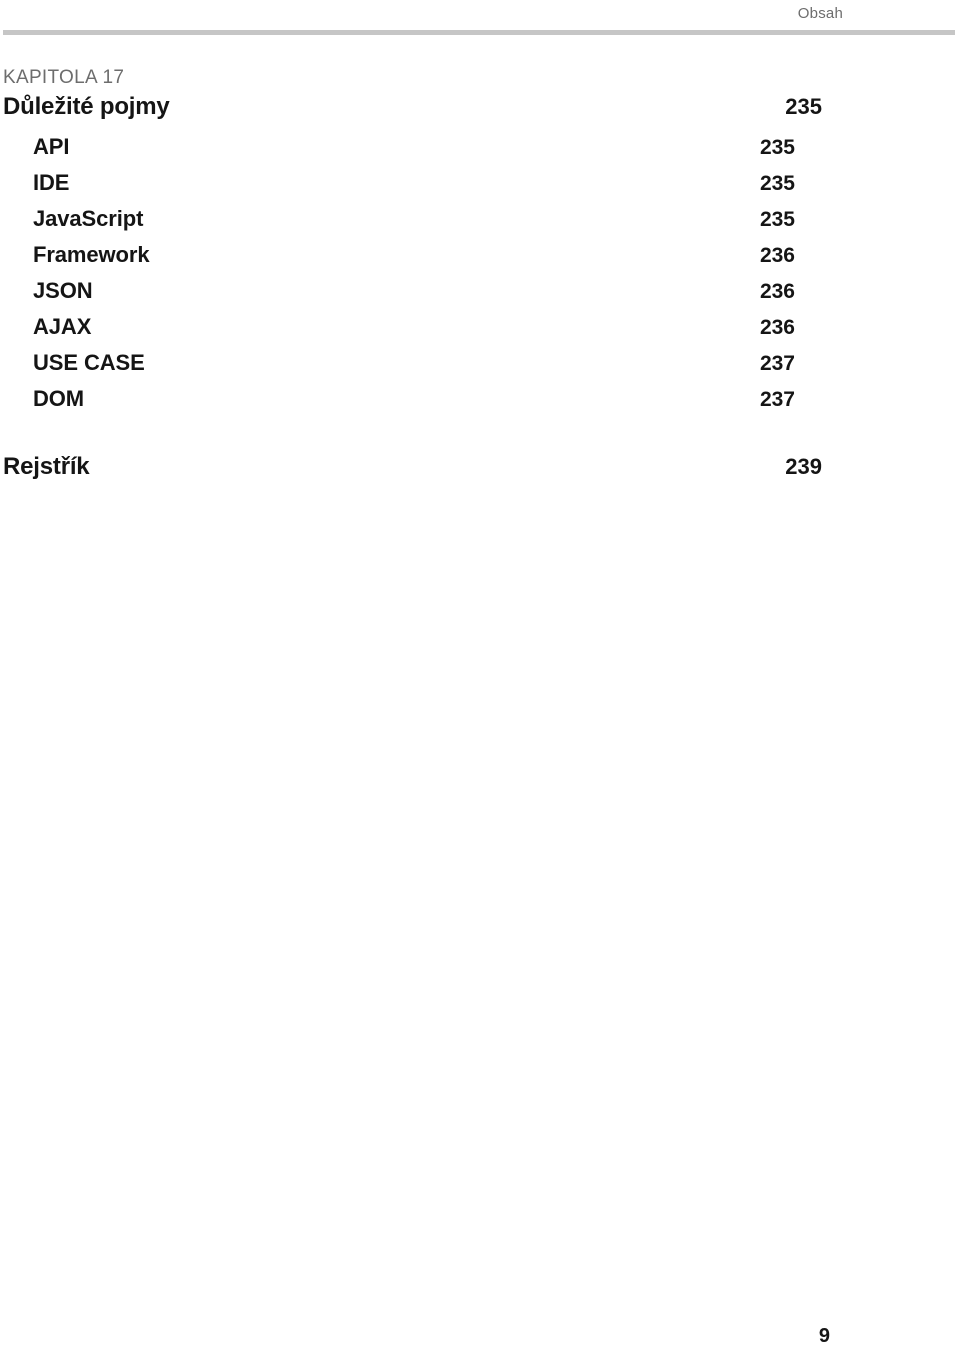  I want to click on index-page-number: 239, so click(803, 466).